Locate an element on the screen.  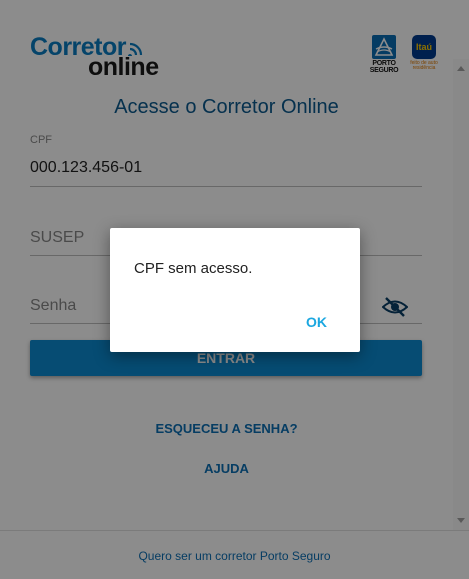
dialog-message: CPF sem acesso. is located at coordinates (193, 268).